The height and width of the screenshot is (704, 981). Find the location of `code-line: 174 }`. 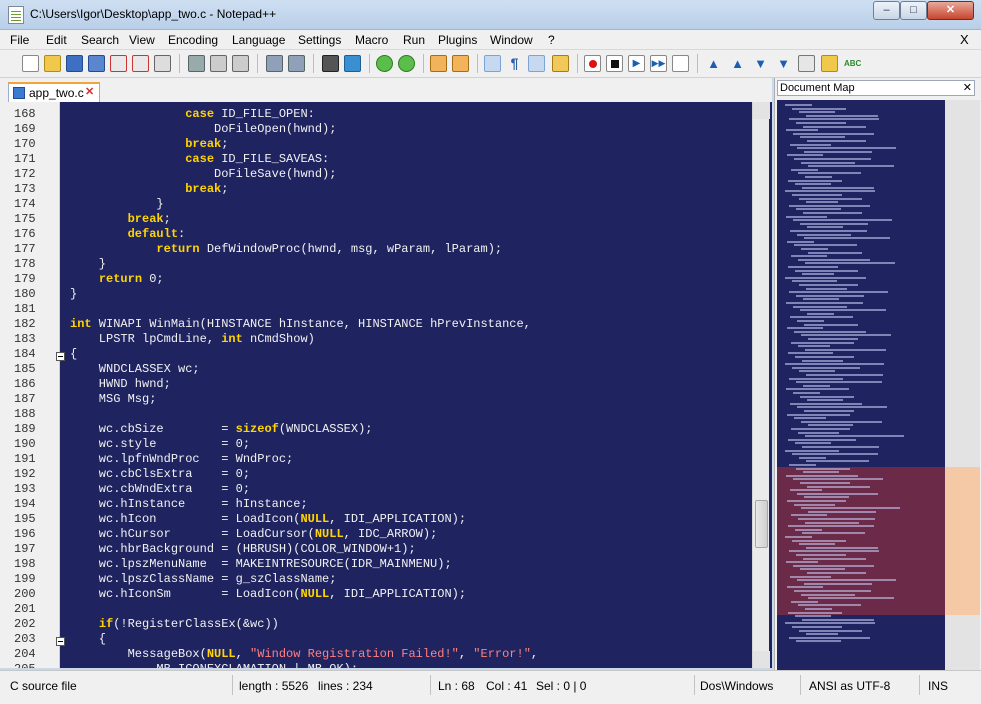

code-line: 174 } is located at coordinates (375, 203).